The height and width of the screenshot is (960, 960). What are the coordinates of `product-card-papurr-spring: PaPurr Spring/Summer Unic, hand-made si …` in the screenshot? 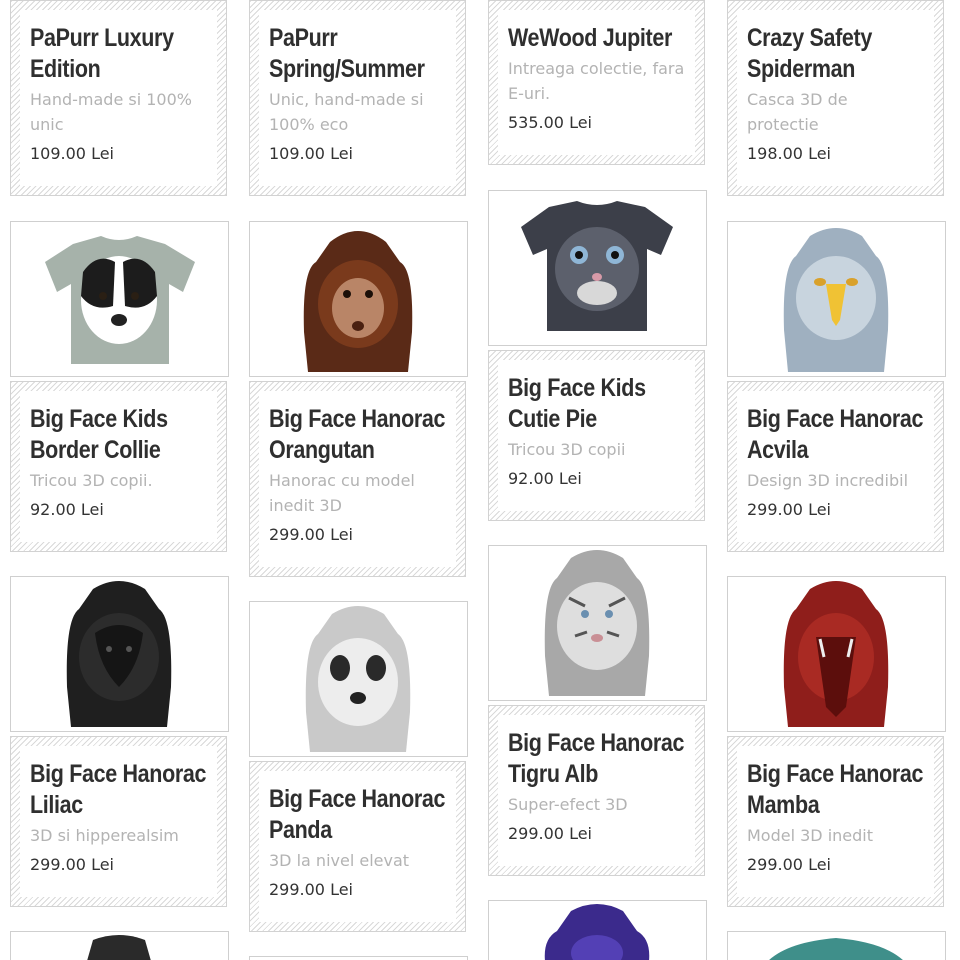 It's located at (357, 98).